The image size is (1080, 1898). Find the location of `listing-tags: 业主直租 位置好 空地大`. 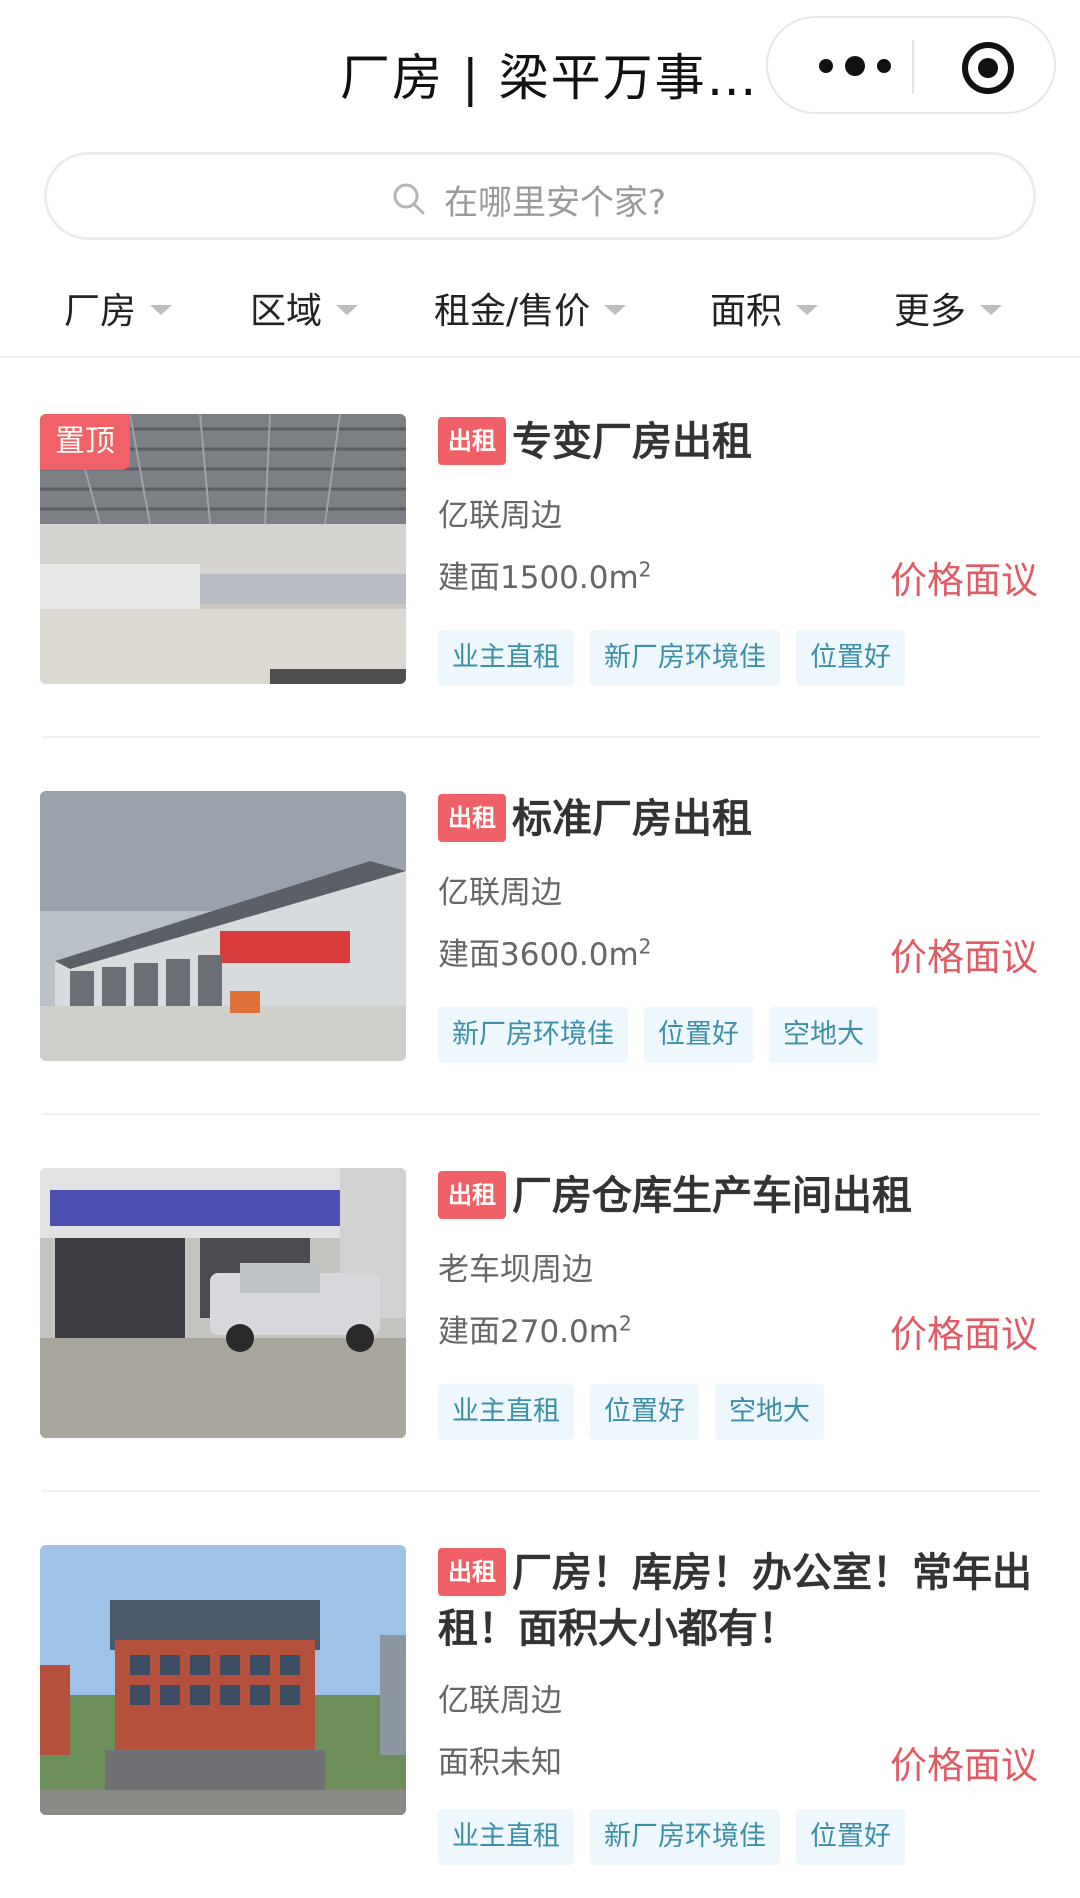

listing-tags: 业主直租 位置好 空地大 is located at coordinates (639, 1412).